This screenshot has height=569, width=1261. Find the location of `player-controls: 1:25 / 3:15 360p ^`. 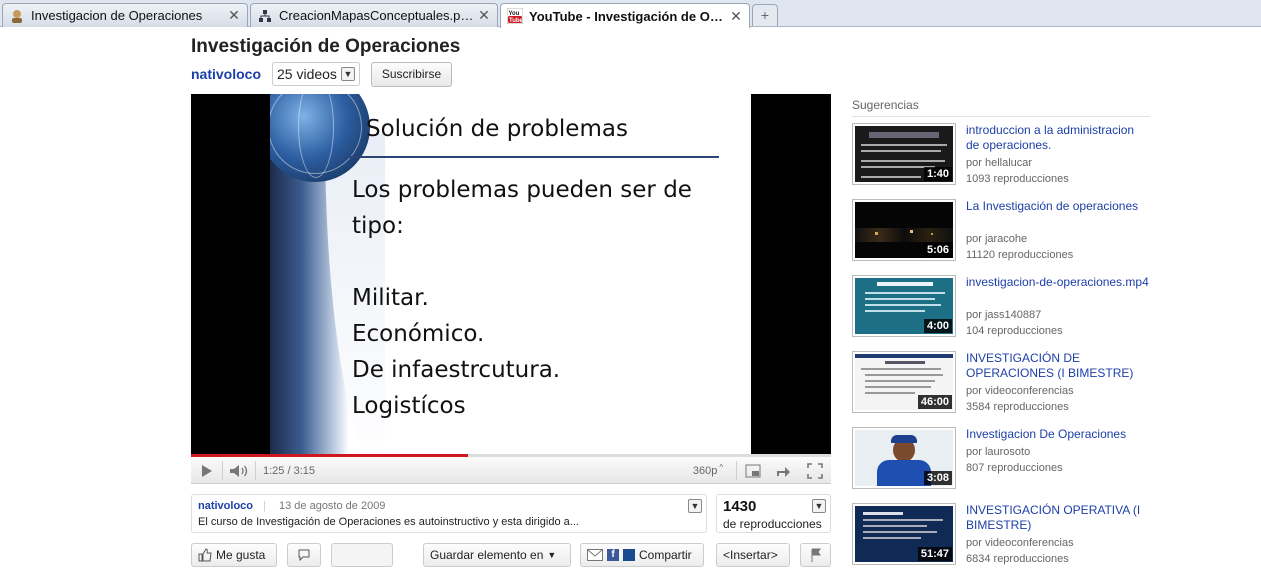

player-controls: 1:25 / 3:15 360p ^ is located at coordinates (511, 470).